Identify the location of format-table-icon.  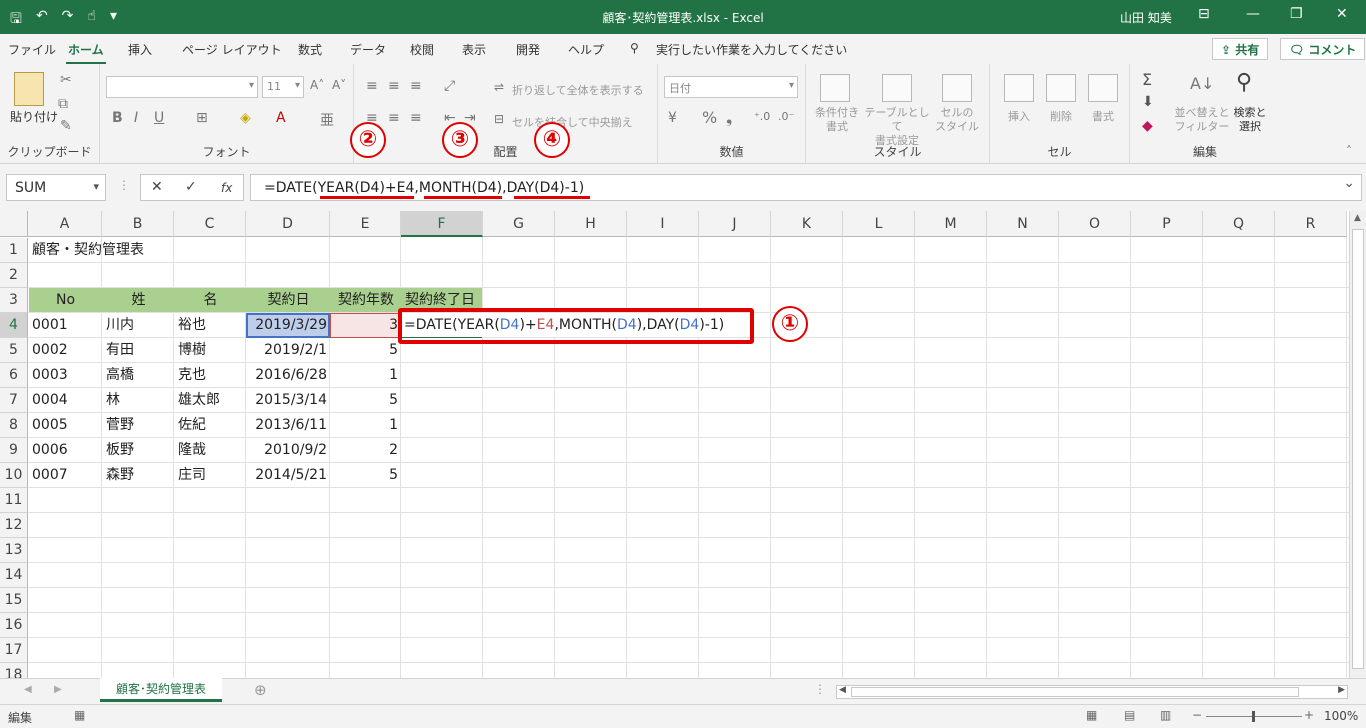
(897, 88).